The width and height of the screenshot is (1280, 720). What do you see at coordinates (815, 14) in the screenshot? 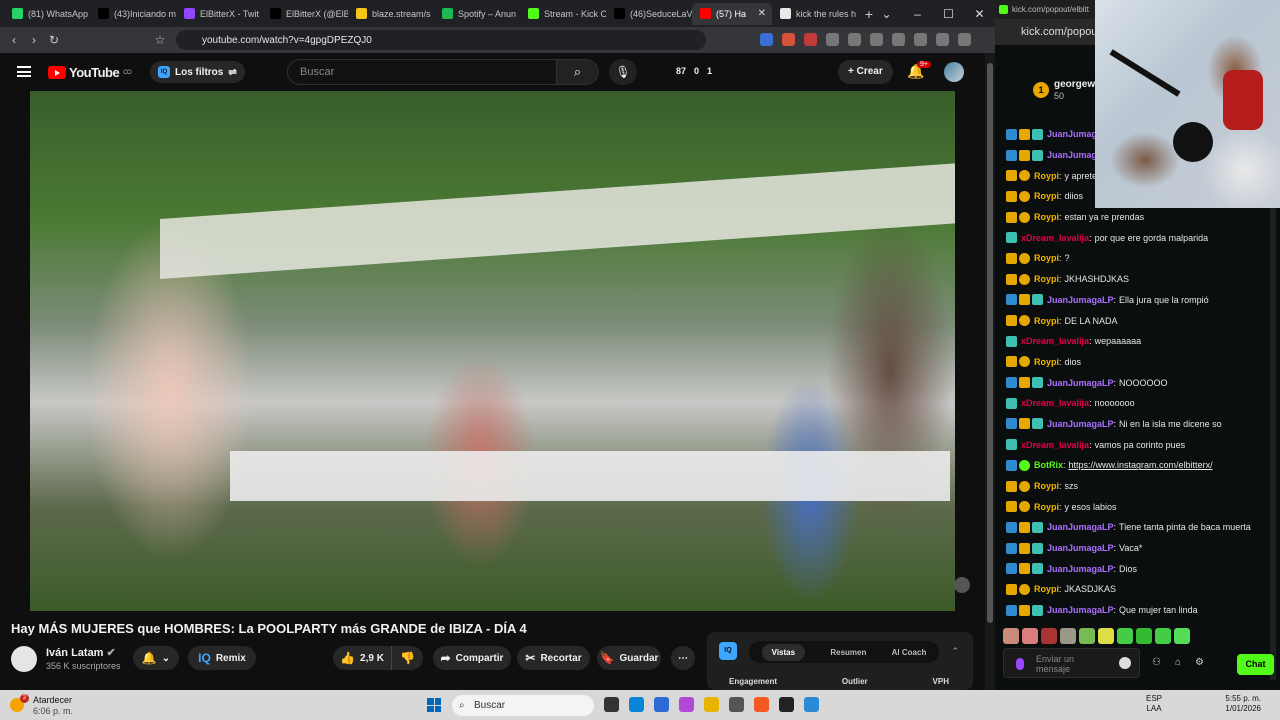
I see `browser-tab: kick the rules h` at bounding box center [815, 14].